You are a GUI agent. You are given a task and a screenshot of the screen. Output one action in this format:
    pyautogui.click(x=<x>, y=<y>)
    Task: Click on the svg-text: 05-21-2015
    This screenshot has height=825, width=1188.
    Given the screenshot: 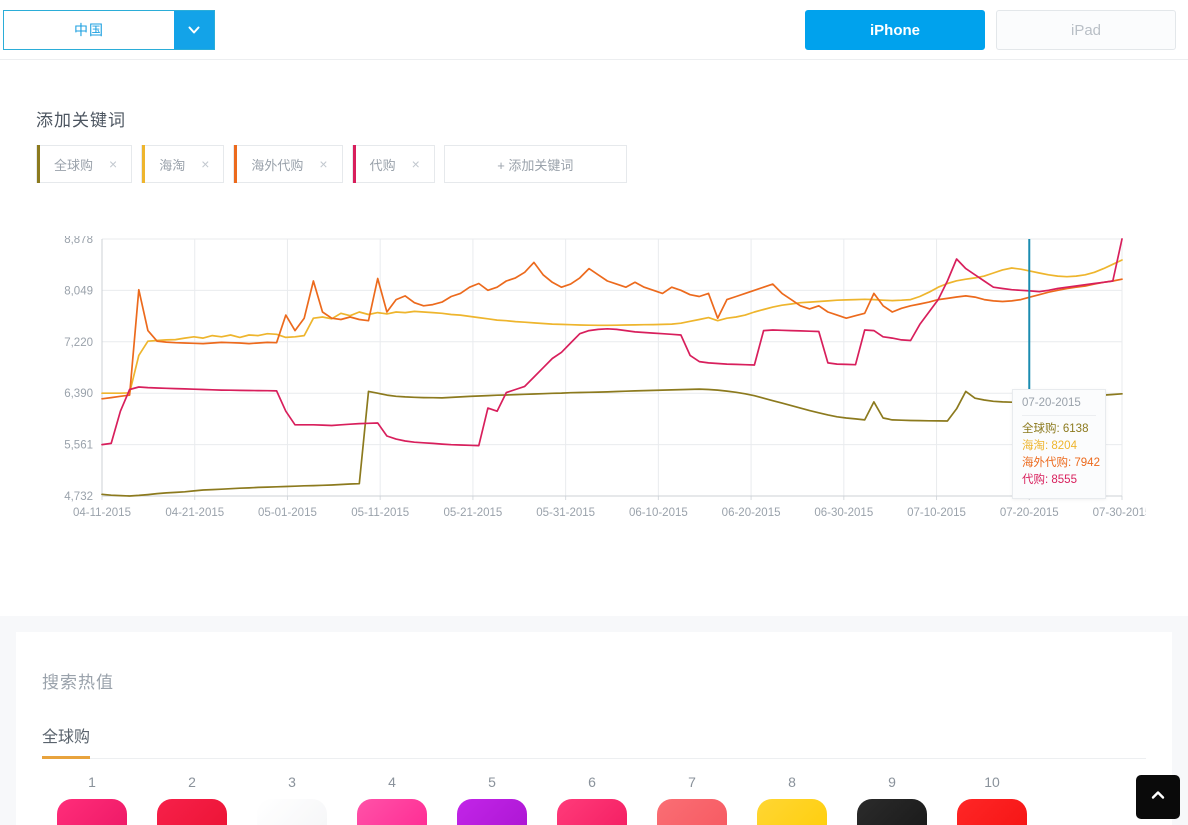 What is the action you would take?
    pyautogui.click(x=472, y=513)
    